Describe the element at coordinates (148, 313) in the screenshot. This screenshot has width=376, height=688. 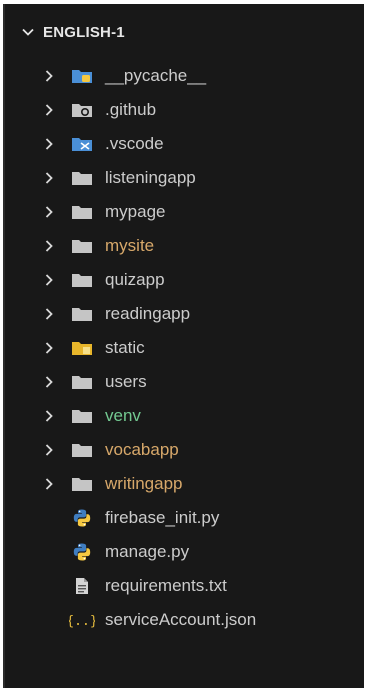
I see `tree-item-label: readingapp` at that location.